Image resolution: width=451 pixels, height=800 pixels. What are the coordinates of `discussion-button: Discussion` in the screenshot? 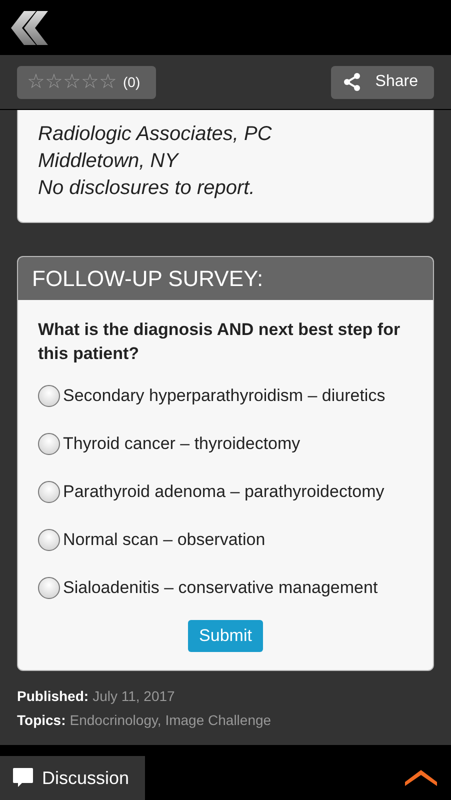 It's located at (72, 778).